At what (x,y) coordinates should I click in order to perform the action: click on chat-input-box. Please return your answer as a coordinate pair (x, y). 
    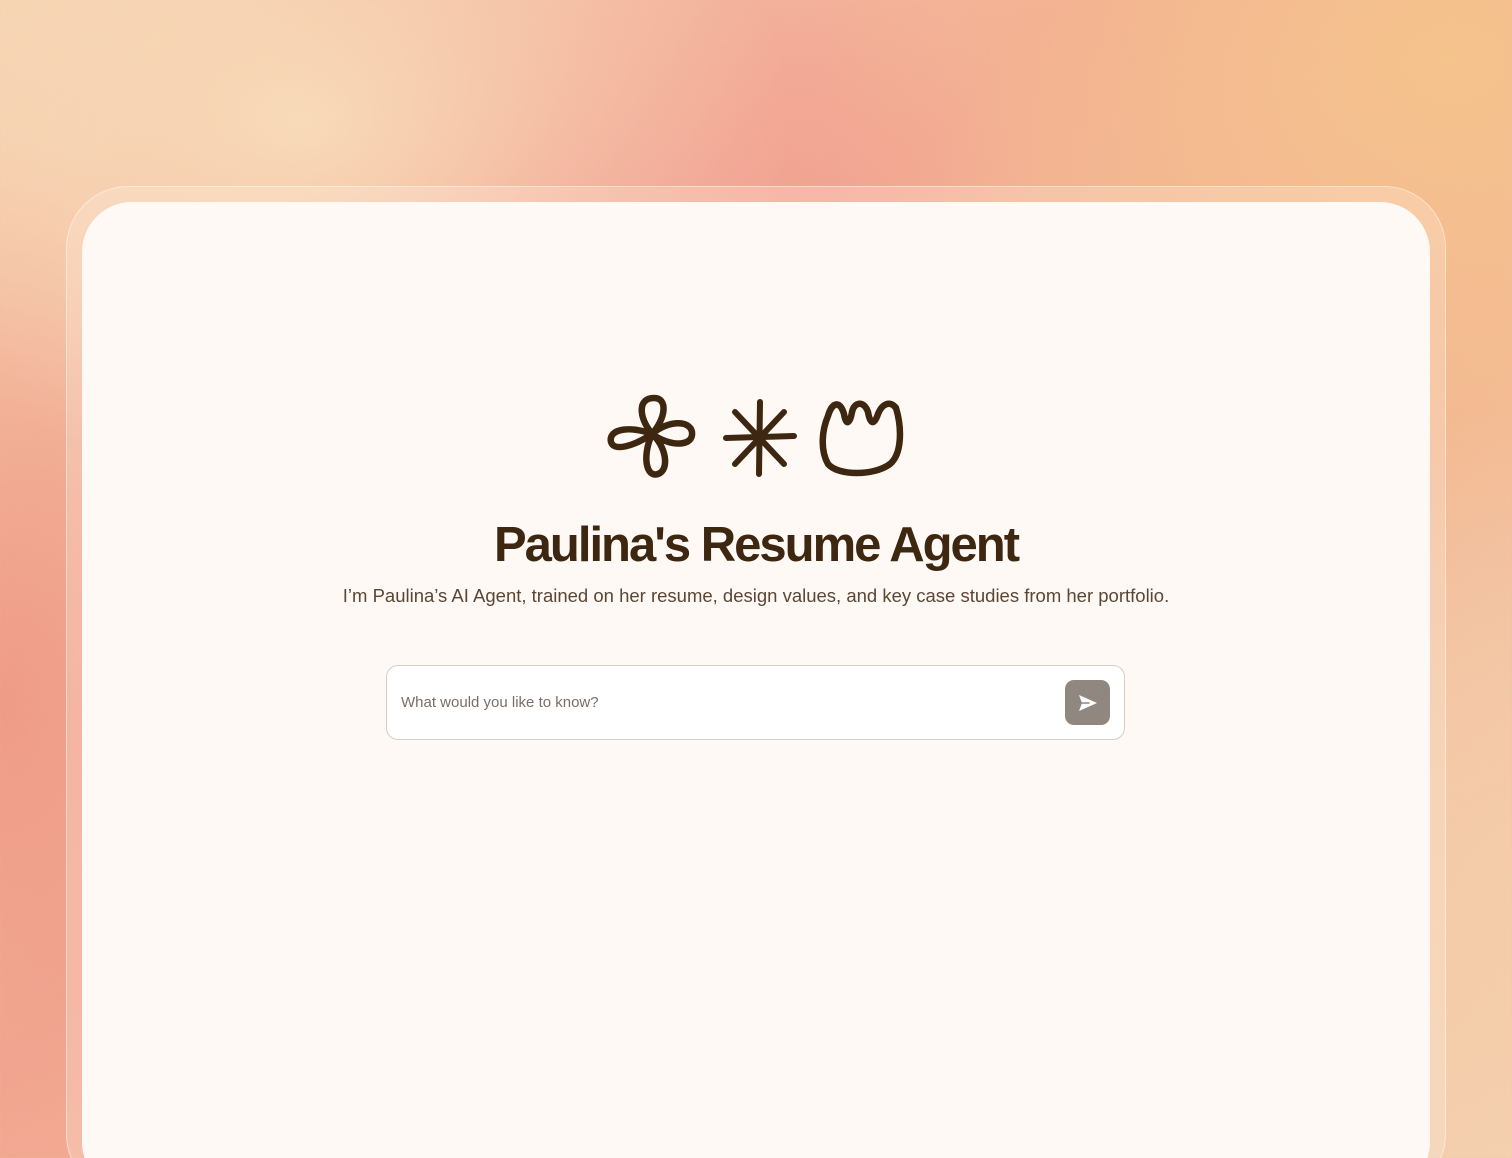
    Looking at the image, I should click on (755, 702).